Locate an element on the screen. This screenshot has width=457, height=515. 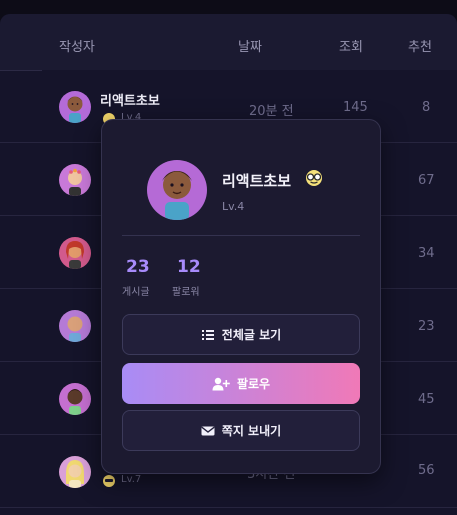
follow-button: 팔로우 is located at coordinates (241, 383).